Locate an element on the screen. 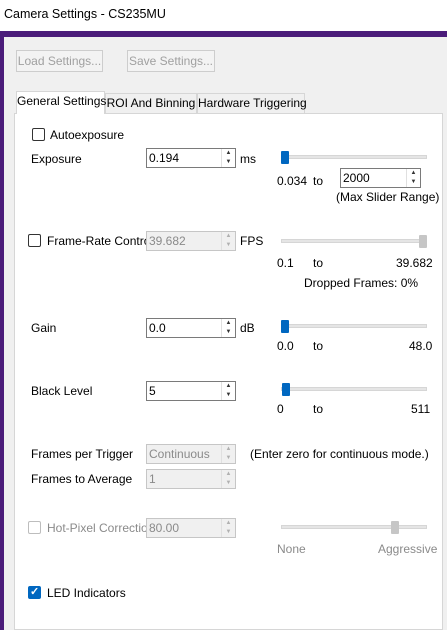 The image size is (447, 630). black-level-slider-thumb is located at coordinates (286, 389).